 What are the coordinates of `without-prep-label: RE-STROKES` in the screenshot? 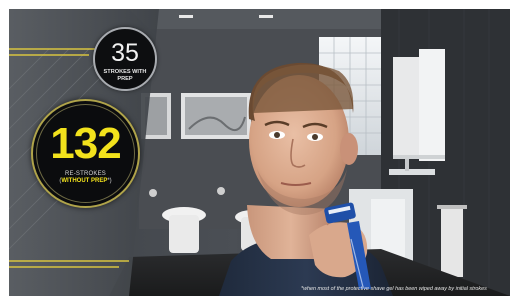 It's located at (85, 174).